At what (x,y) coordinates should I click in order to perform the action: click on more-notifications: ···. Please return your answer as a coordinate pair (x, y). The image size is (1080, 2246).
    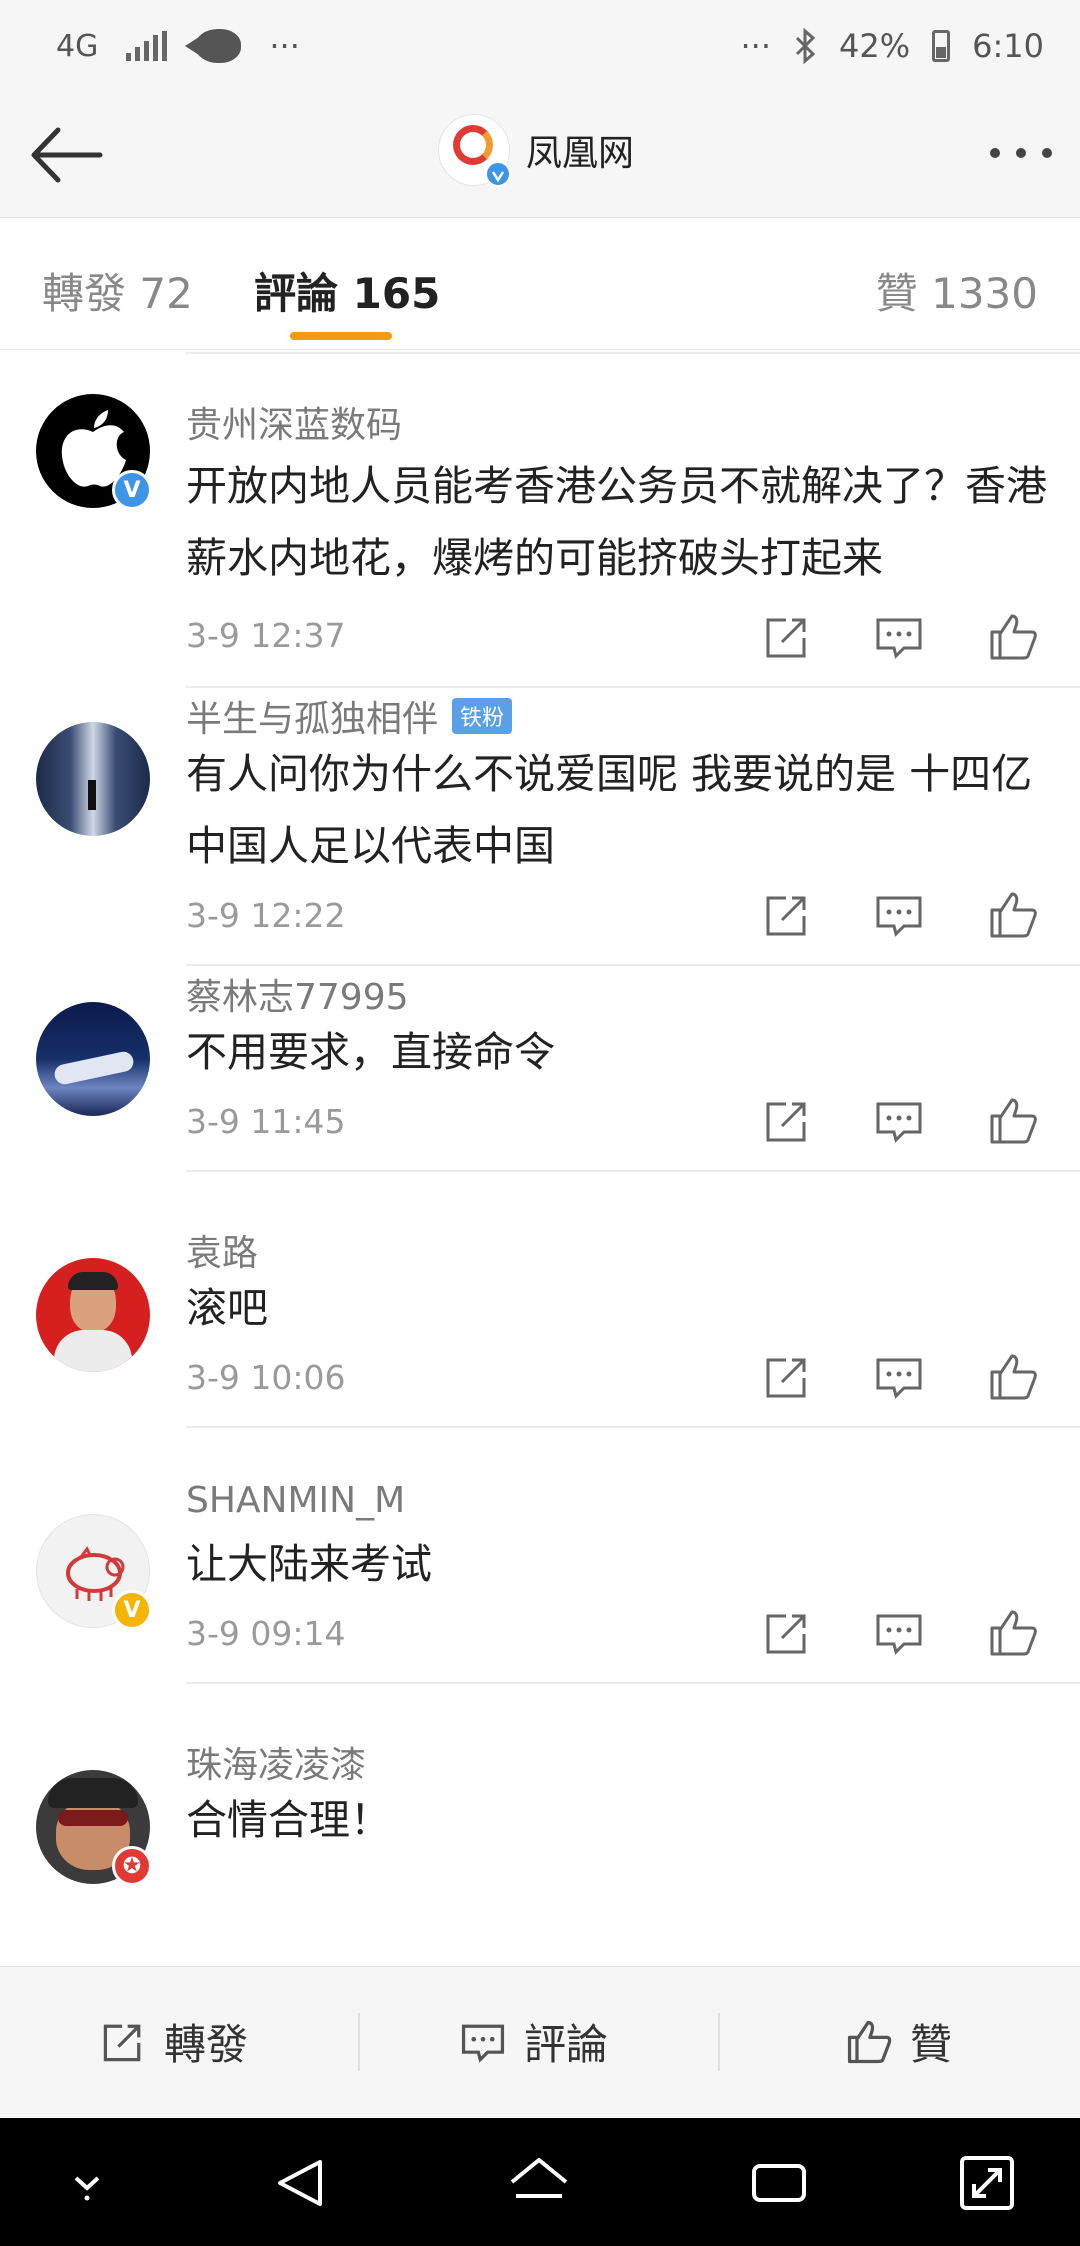
    Looking at the image, I should click on (284, 46).